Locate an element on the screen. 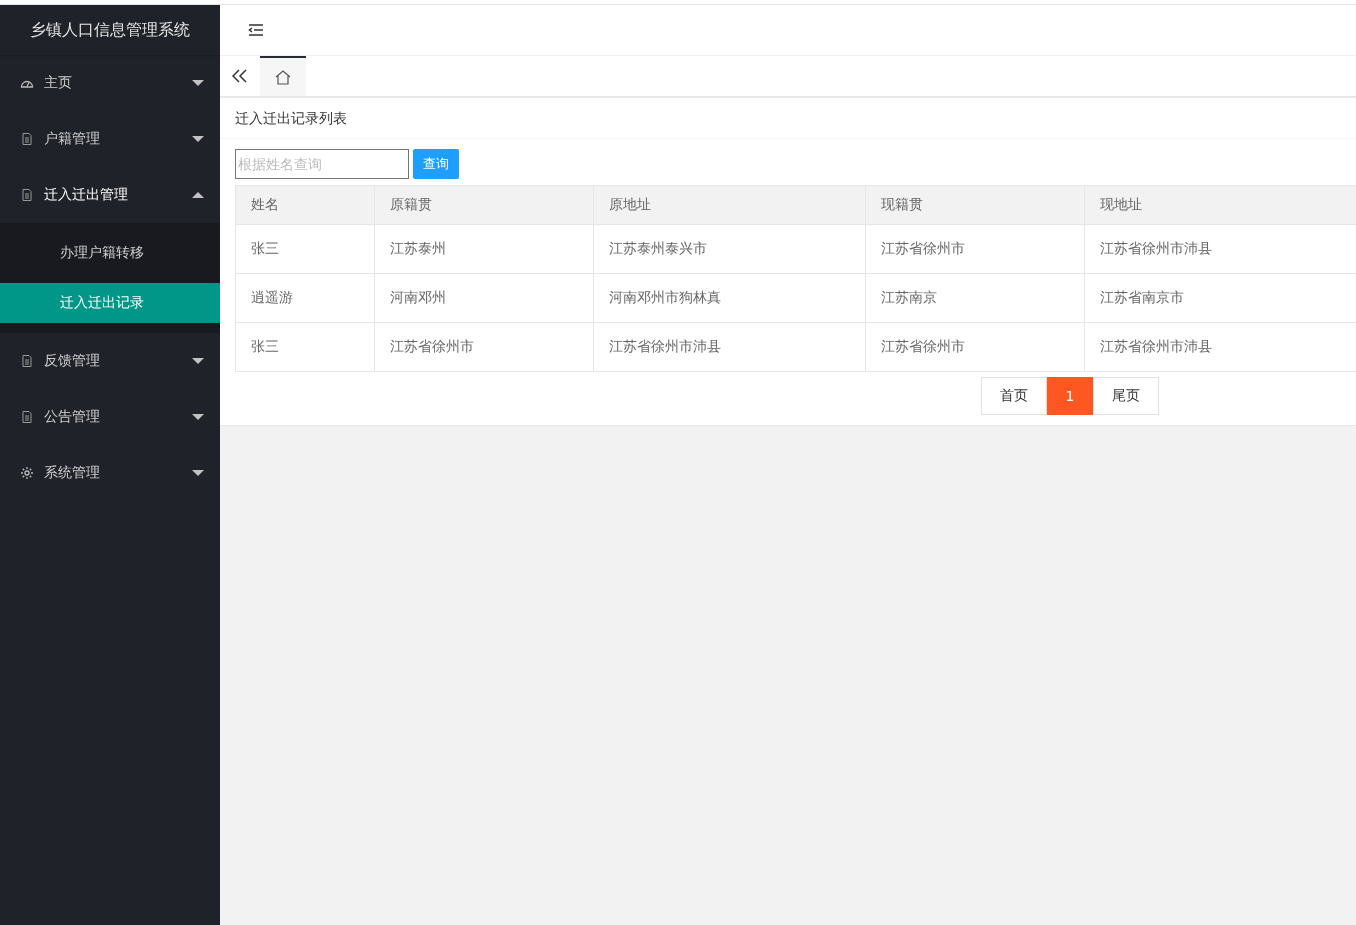 The width and height of the screenshot is (1356, 925). column-header: 原籍贯 is located at coordinates (484, 205).